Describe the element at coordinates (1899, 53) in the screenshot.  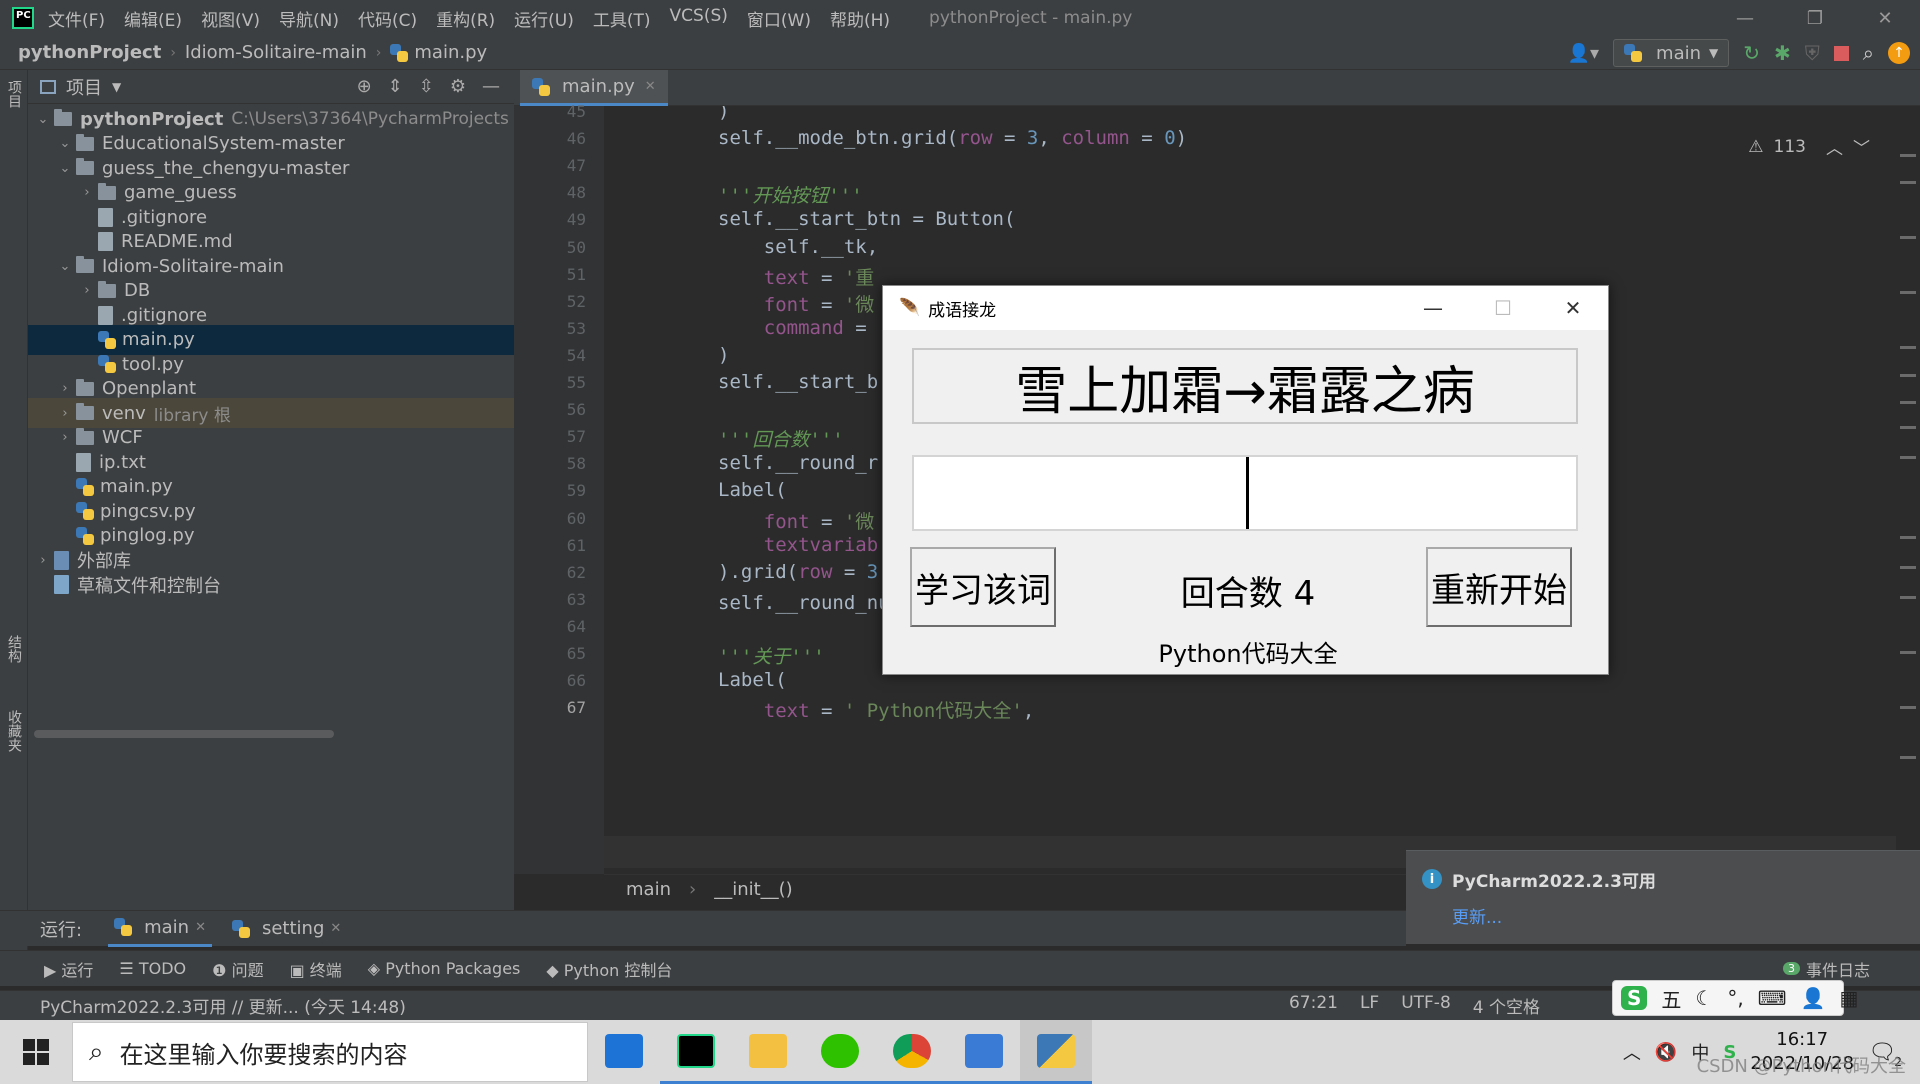
I see `update-icon: ↑` at that location.